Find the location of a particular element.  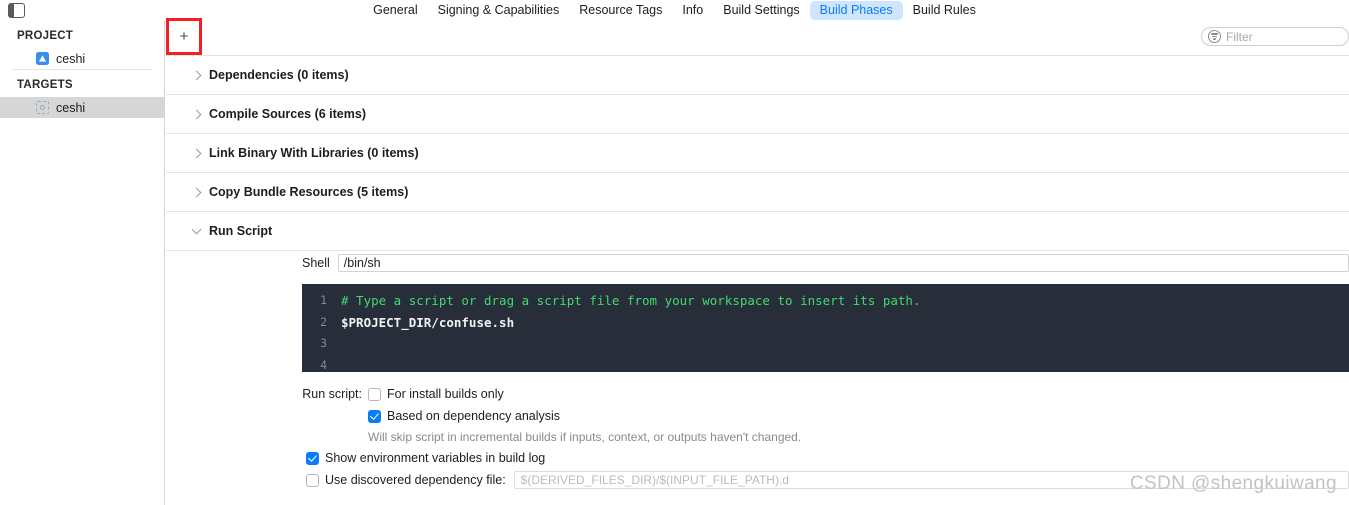

phase-title-copy-bundle-resources: Copy Bundle Resources (5 items) is located at coordinates (309, 192).